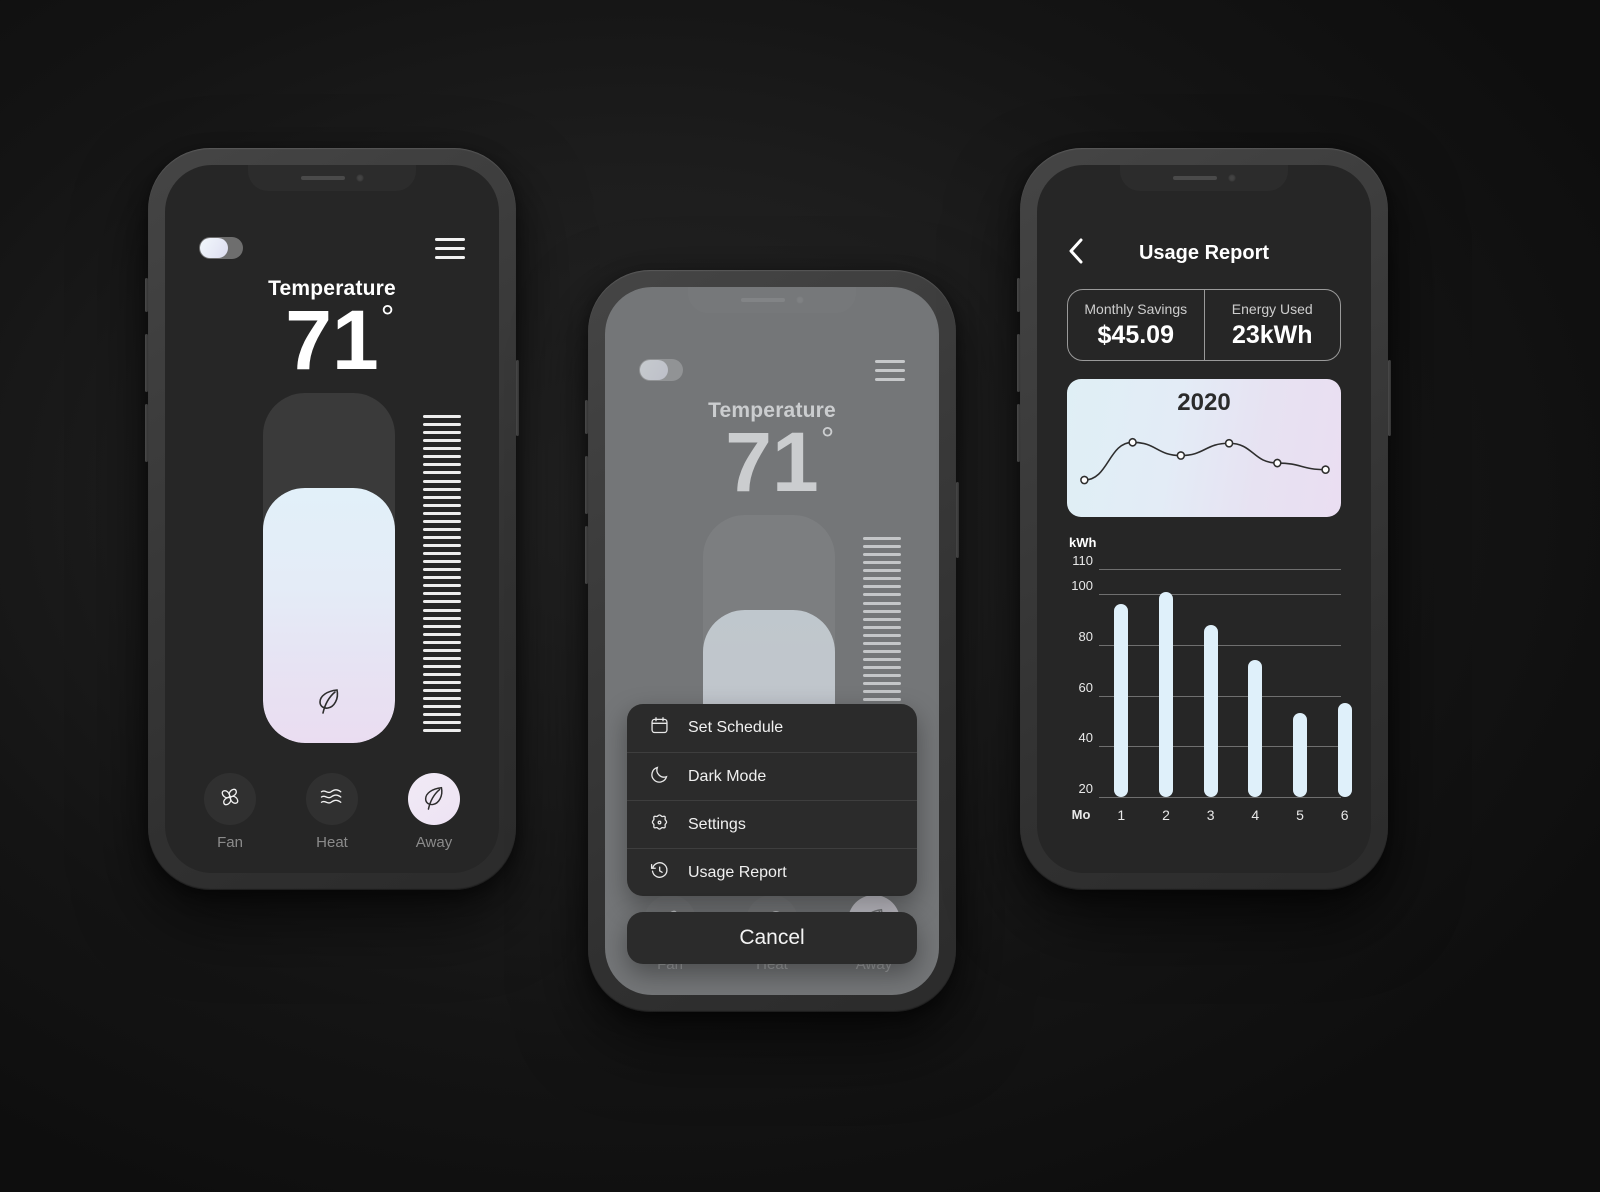 This screenshot has height=1192, width=1600. I want to click on action-label: Dark Mode, so click(727, 776).